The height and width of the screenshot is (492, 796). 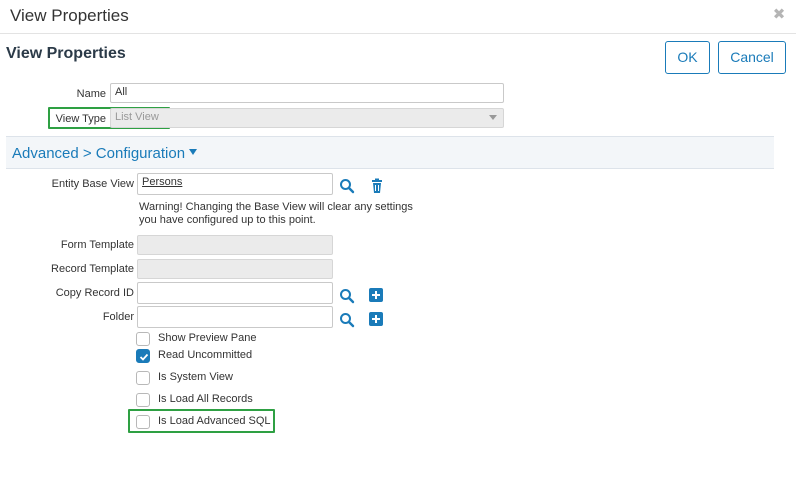 I want to click on view-type-value: List View, so click(x=137, y=117).